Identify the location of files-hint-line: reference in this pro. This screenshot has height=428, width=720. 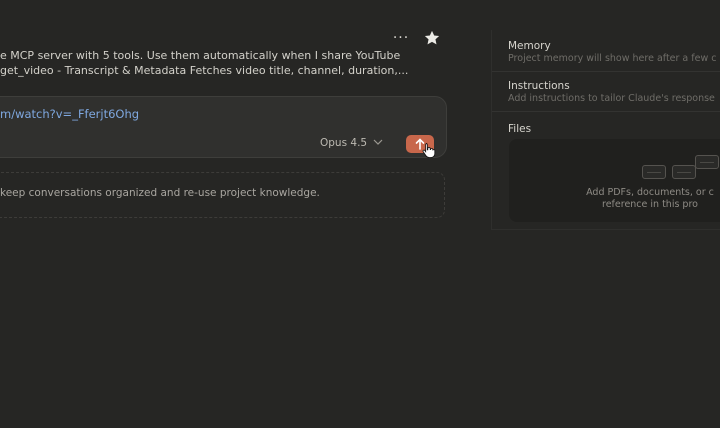
(650, 204).